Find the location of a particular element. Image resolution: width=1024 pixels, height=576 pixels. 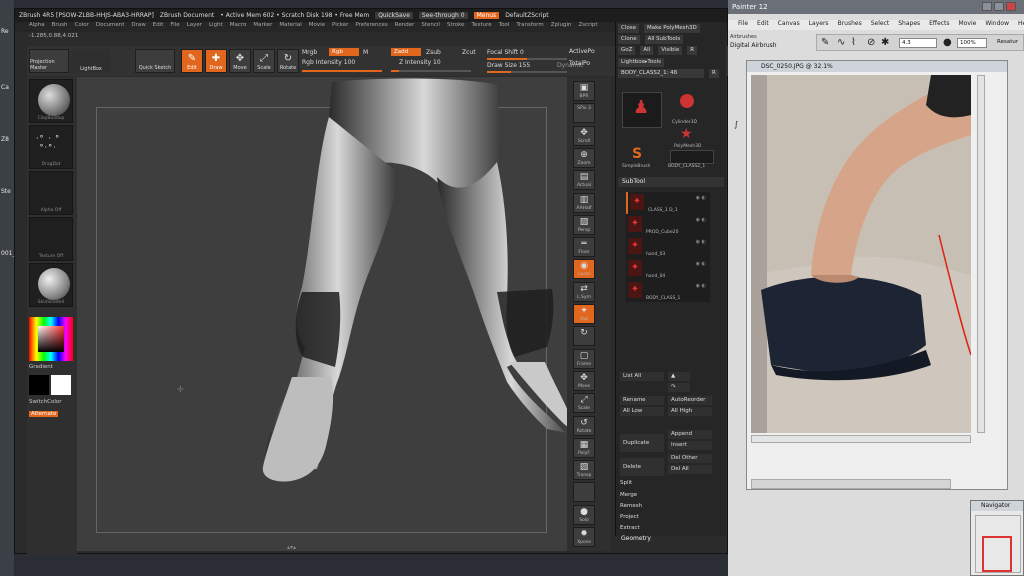

secondary-color-swatch is located at coordinates (39, 385).